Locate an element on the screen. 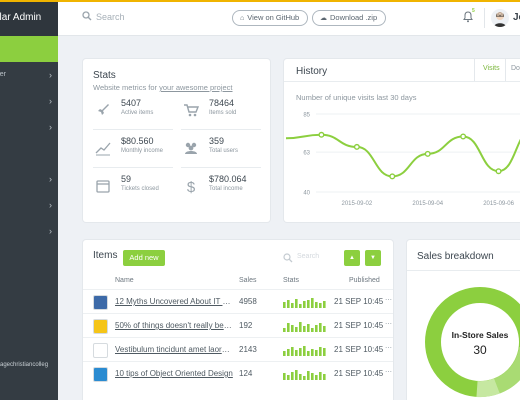  item-name-link: 12 Myths Uncovered About IT & Software is located at coordinates (174, 301).